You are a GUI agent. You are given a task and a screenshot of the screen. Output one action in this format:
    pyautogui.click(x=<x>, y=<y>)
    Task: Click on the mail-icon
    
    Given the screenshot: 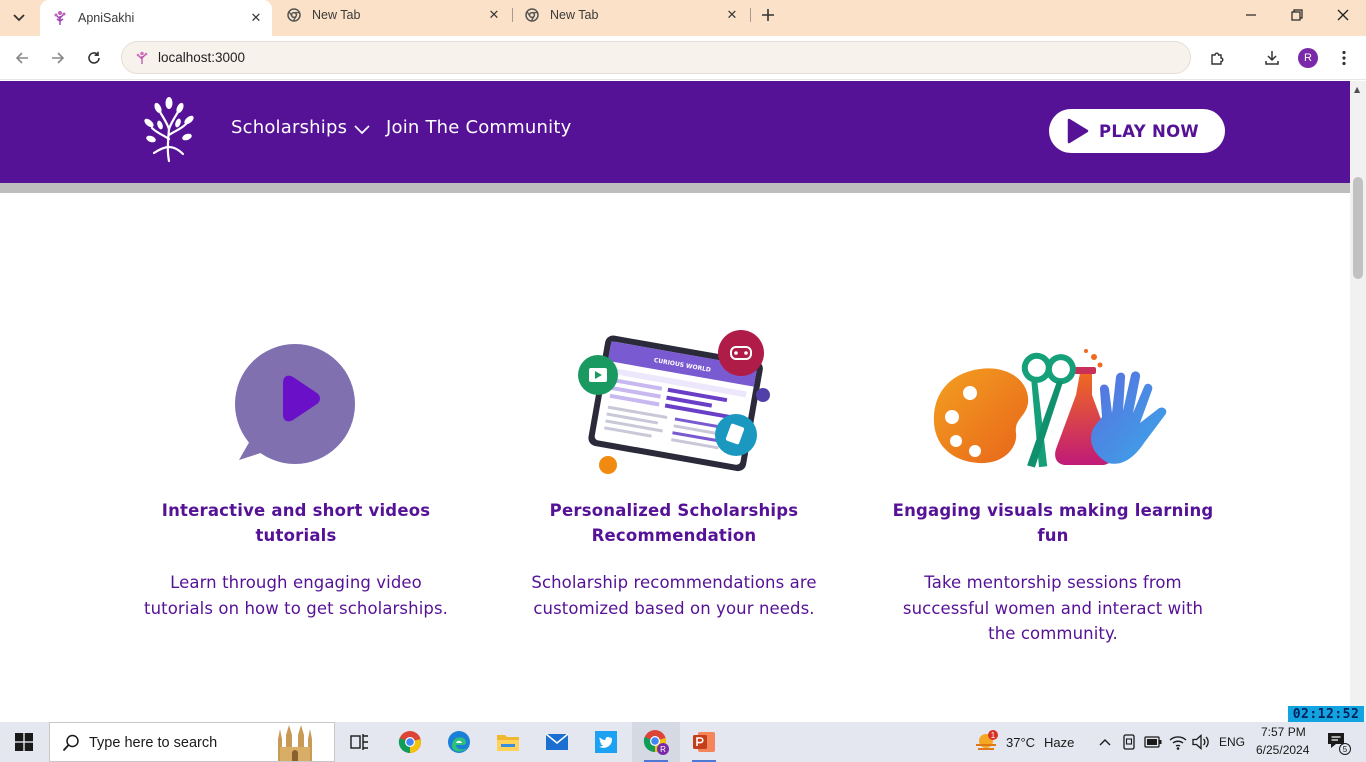 What is the action you would take?
    pyautogui.click(x=557, y=741)
    